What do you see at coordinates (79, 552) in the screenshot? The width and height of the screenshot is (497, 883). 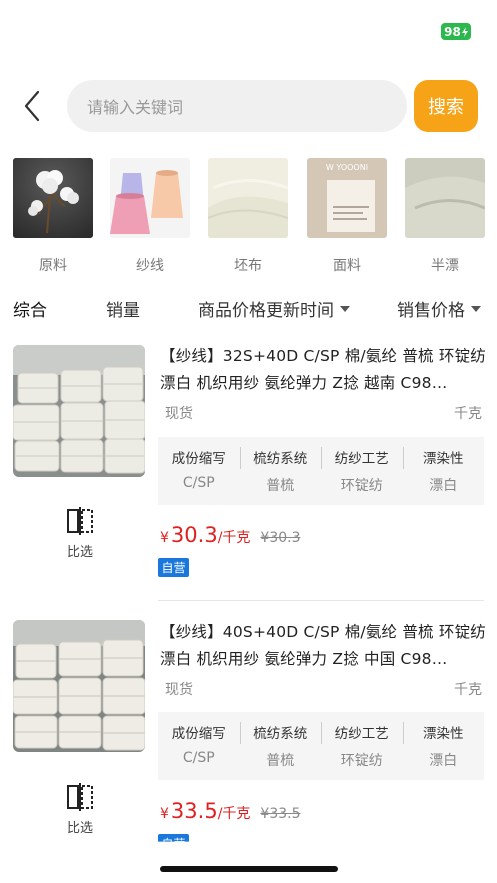 I see `compare-label: 比选` at bounding box center [79, 552].